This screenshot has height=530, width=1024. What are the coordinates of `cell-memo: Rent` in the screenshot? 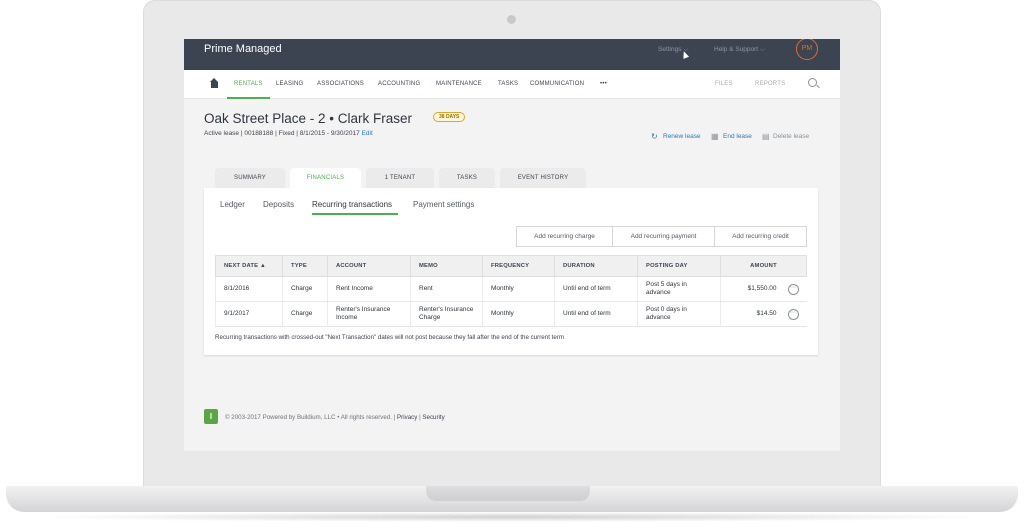 It's located at (446, 289).